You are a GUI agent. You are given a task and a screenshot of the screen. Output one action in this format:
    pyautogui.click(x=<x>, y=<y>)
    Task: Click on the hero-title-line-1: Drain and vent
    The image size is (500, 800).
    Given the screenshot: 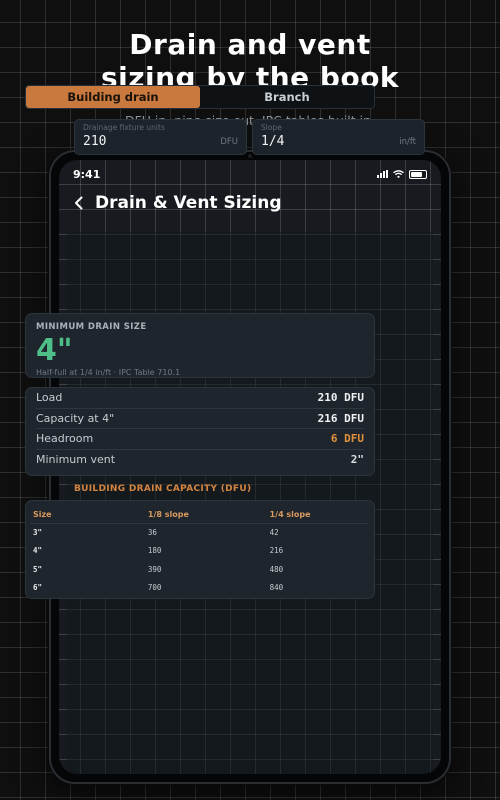 What is the action you would take?
    pyautogui.click(x=250, y=44)
    